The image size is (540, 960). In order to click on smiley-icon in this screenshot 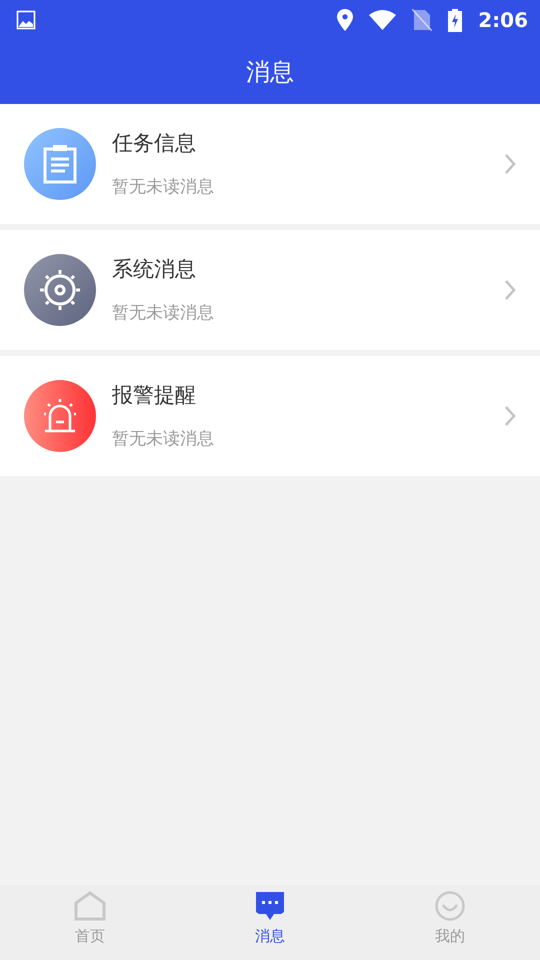, I will do `click(450, 906)`.